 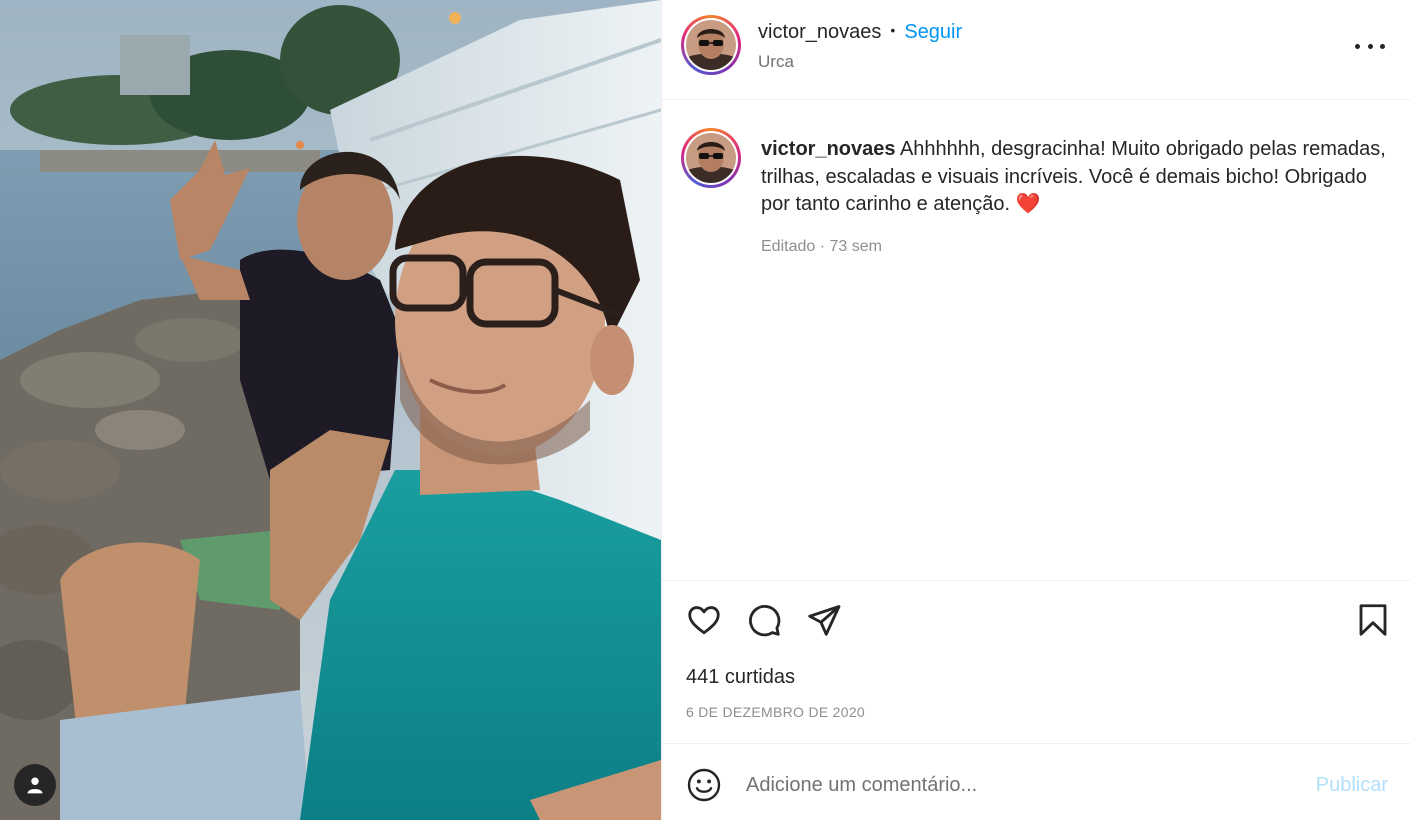 I want to click on header-title-row: victor_novaes • Seguir, so click(x=860, y=32).